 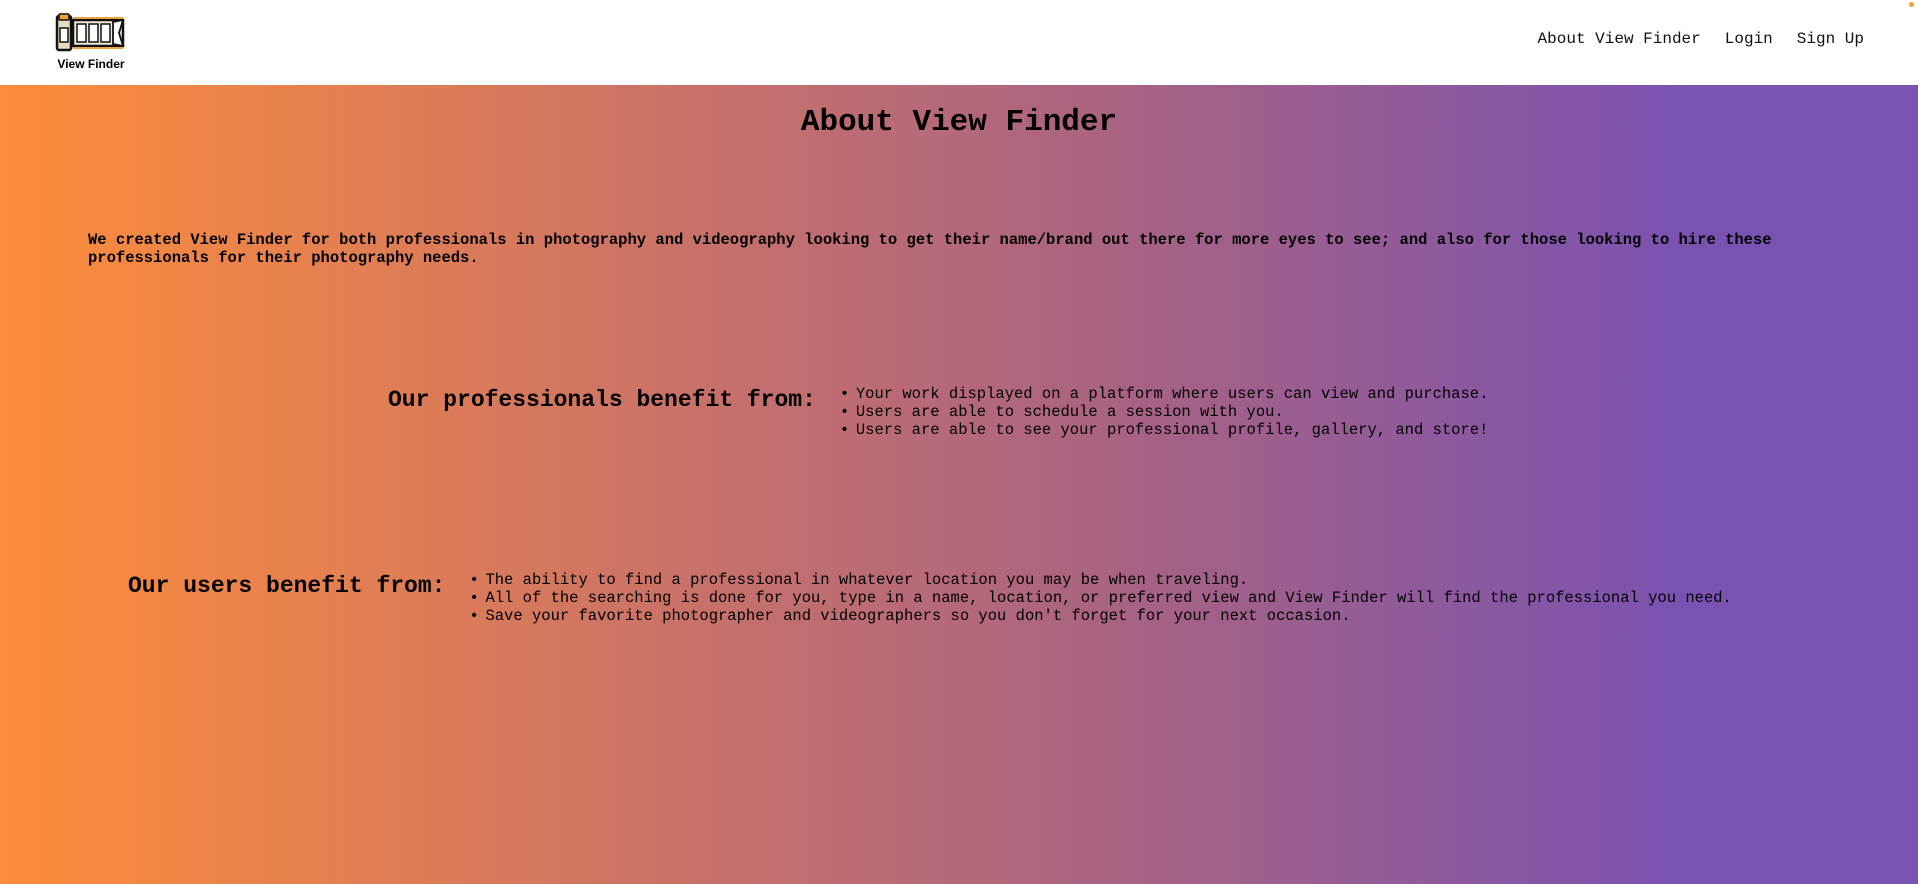 I want to click on corner-indicator-dot, so click(x=1911, y=4).